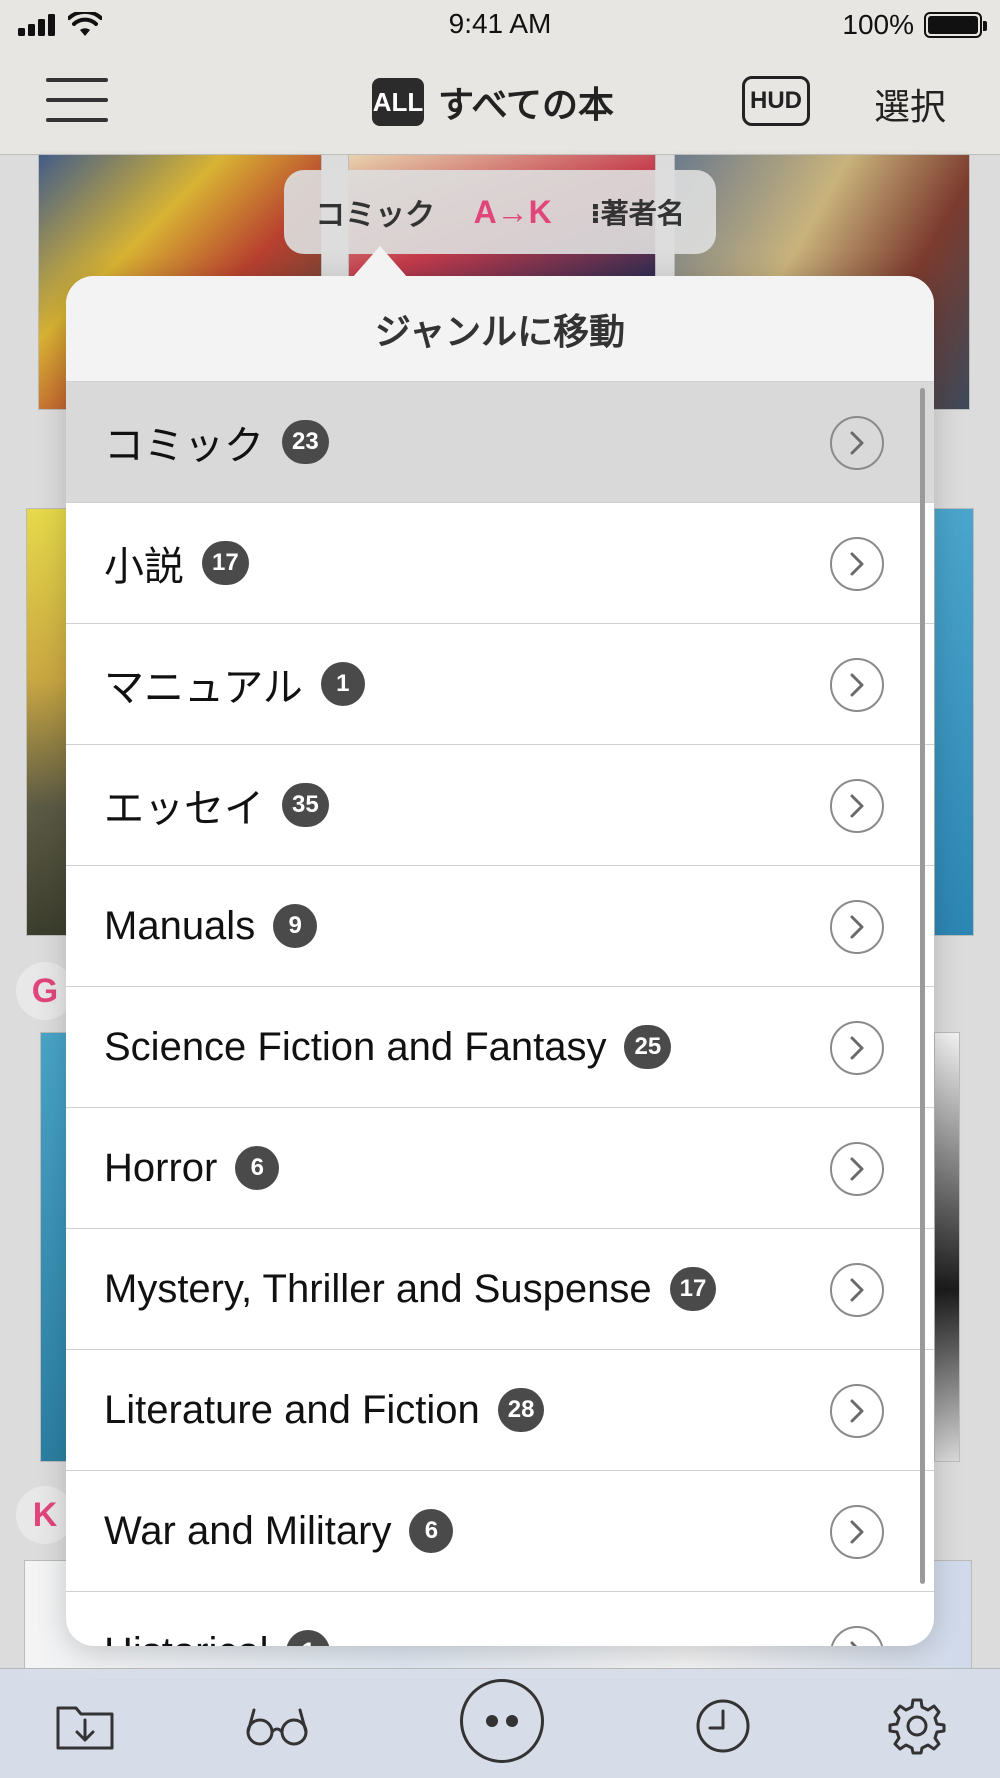 The width and height of the screenshot is (1000, 1778). What do you see at coordinates (500, 1619) in the screenshot?
I see `genre-row: Historical 1` at bounding box center [500, 1619].